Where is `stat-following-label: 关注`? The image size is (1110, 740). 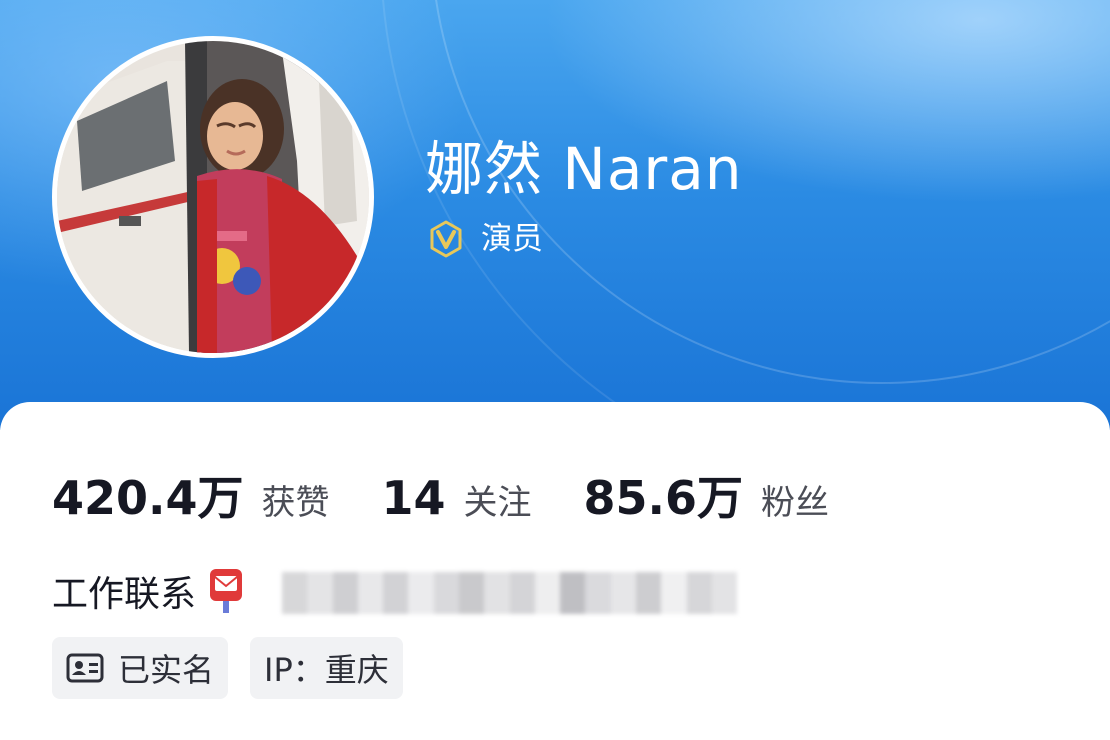 stat-following-label: 关注 is located at coordinates (497, 503).